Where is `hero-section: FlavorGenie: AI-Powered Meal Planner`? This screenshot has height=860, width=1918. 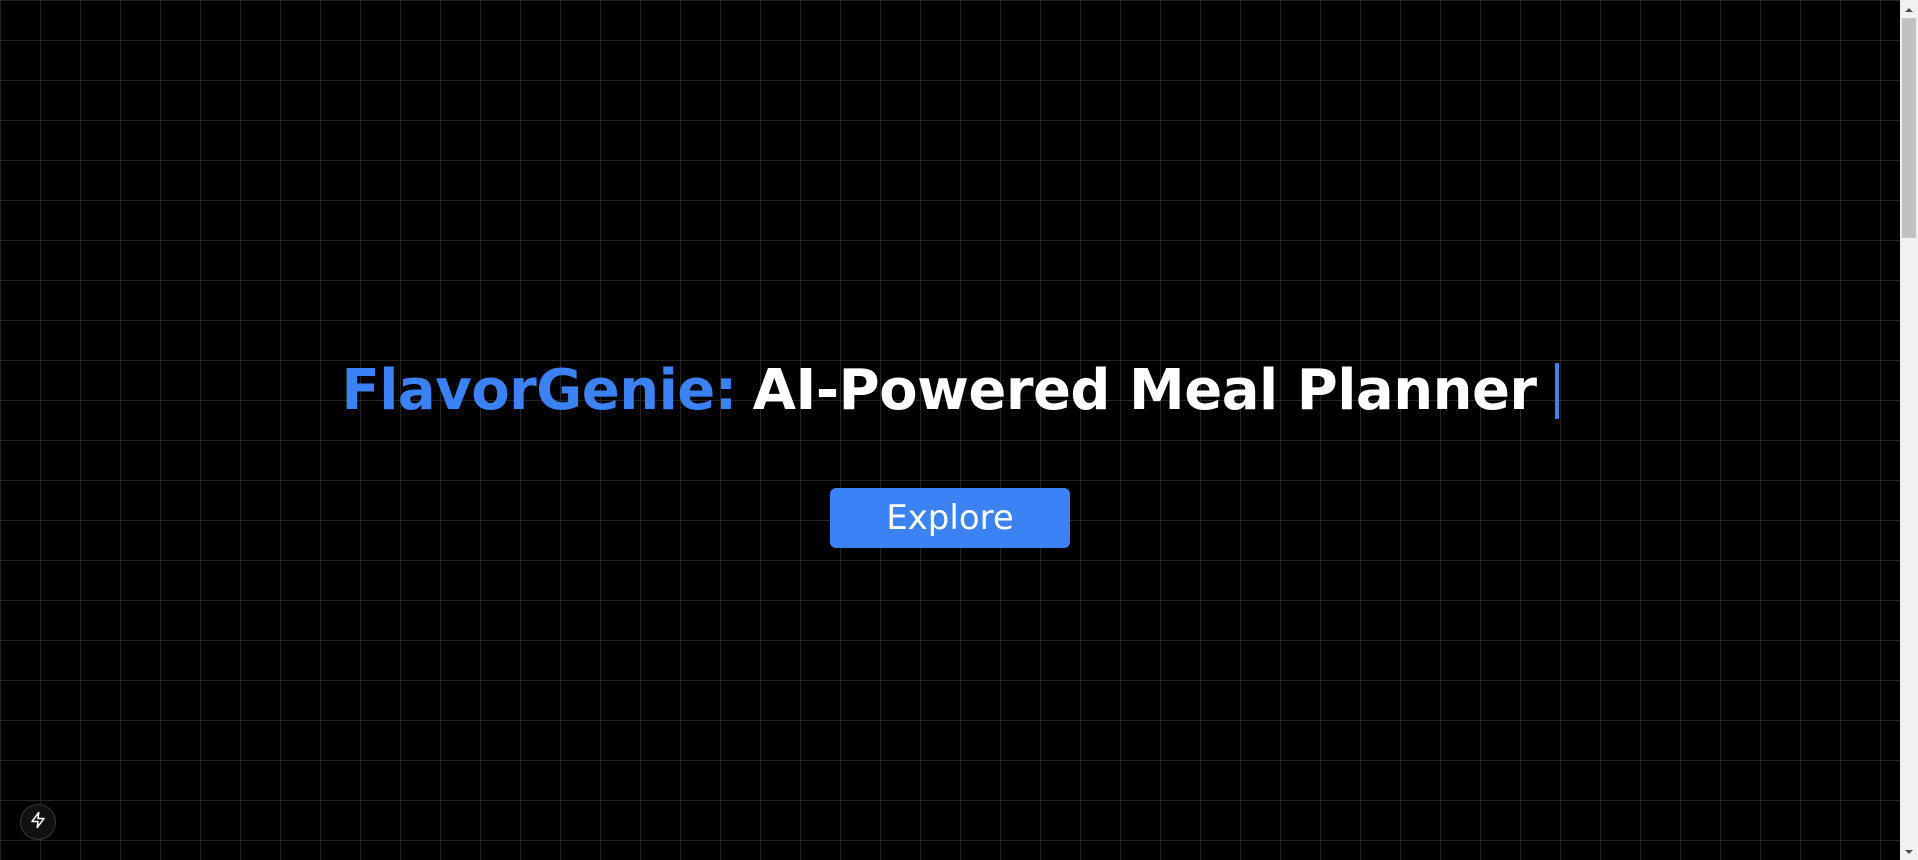 hero-section: FlavorGenie: AI-Powered Meal Planner is located at coordinates (950, 391).